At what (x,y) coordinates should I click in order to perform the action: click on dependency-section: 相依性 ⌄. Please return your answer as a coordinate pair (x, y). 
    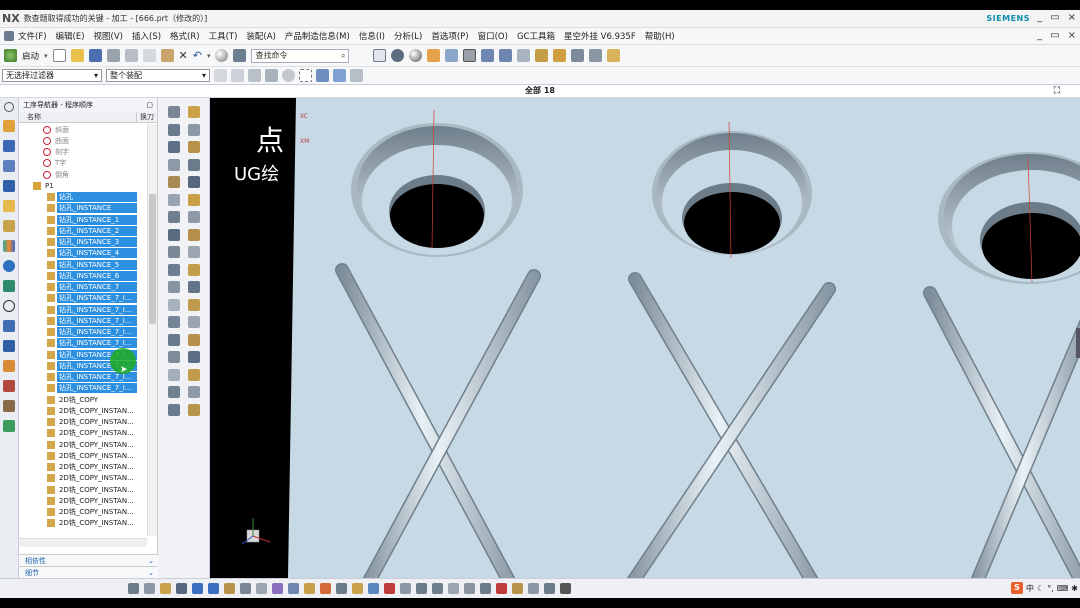
    Looking at the image, I should click on (88, 560).